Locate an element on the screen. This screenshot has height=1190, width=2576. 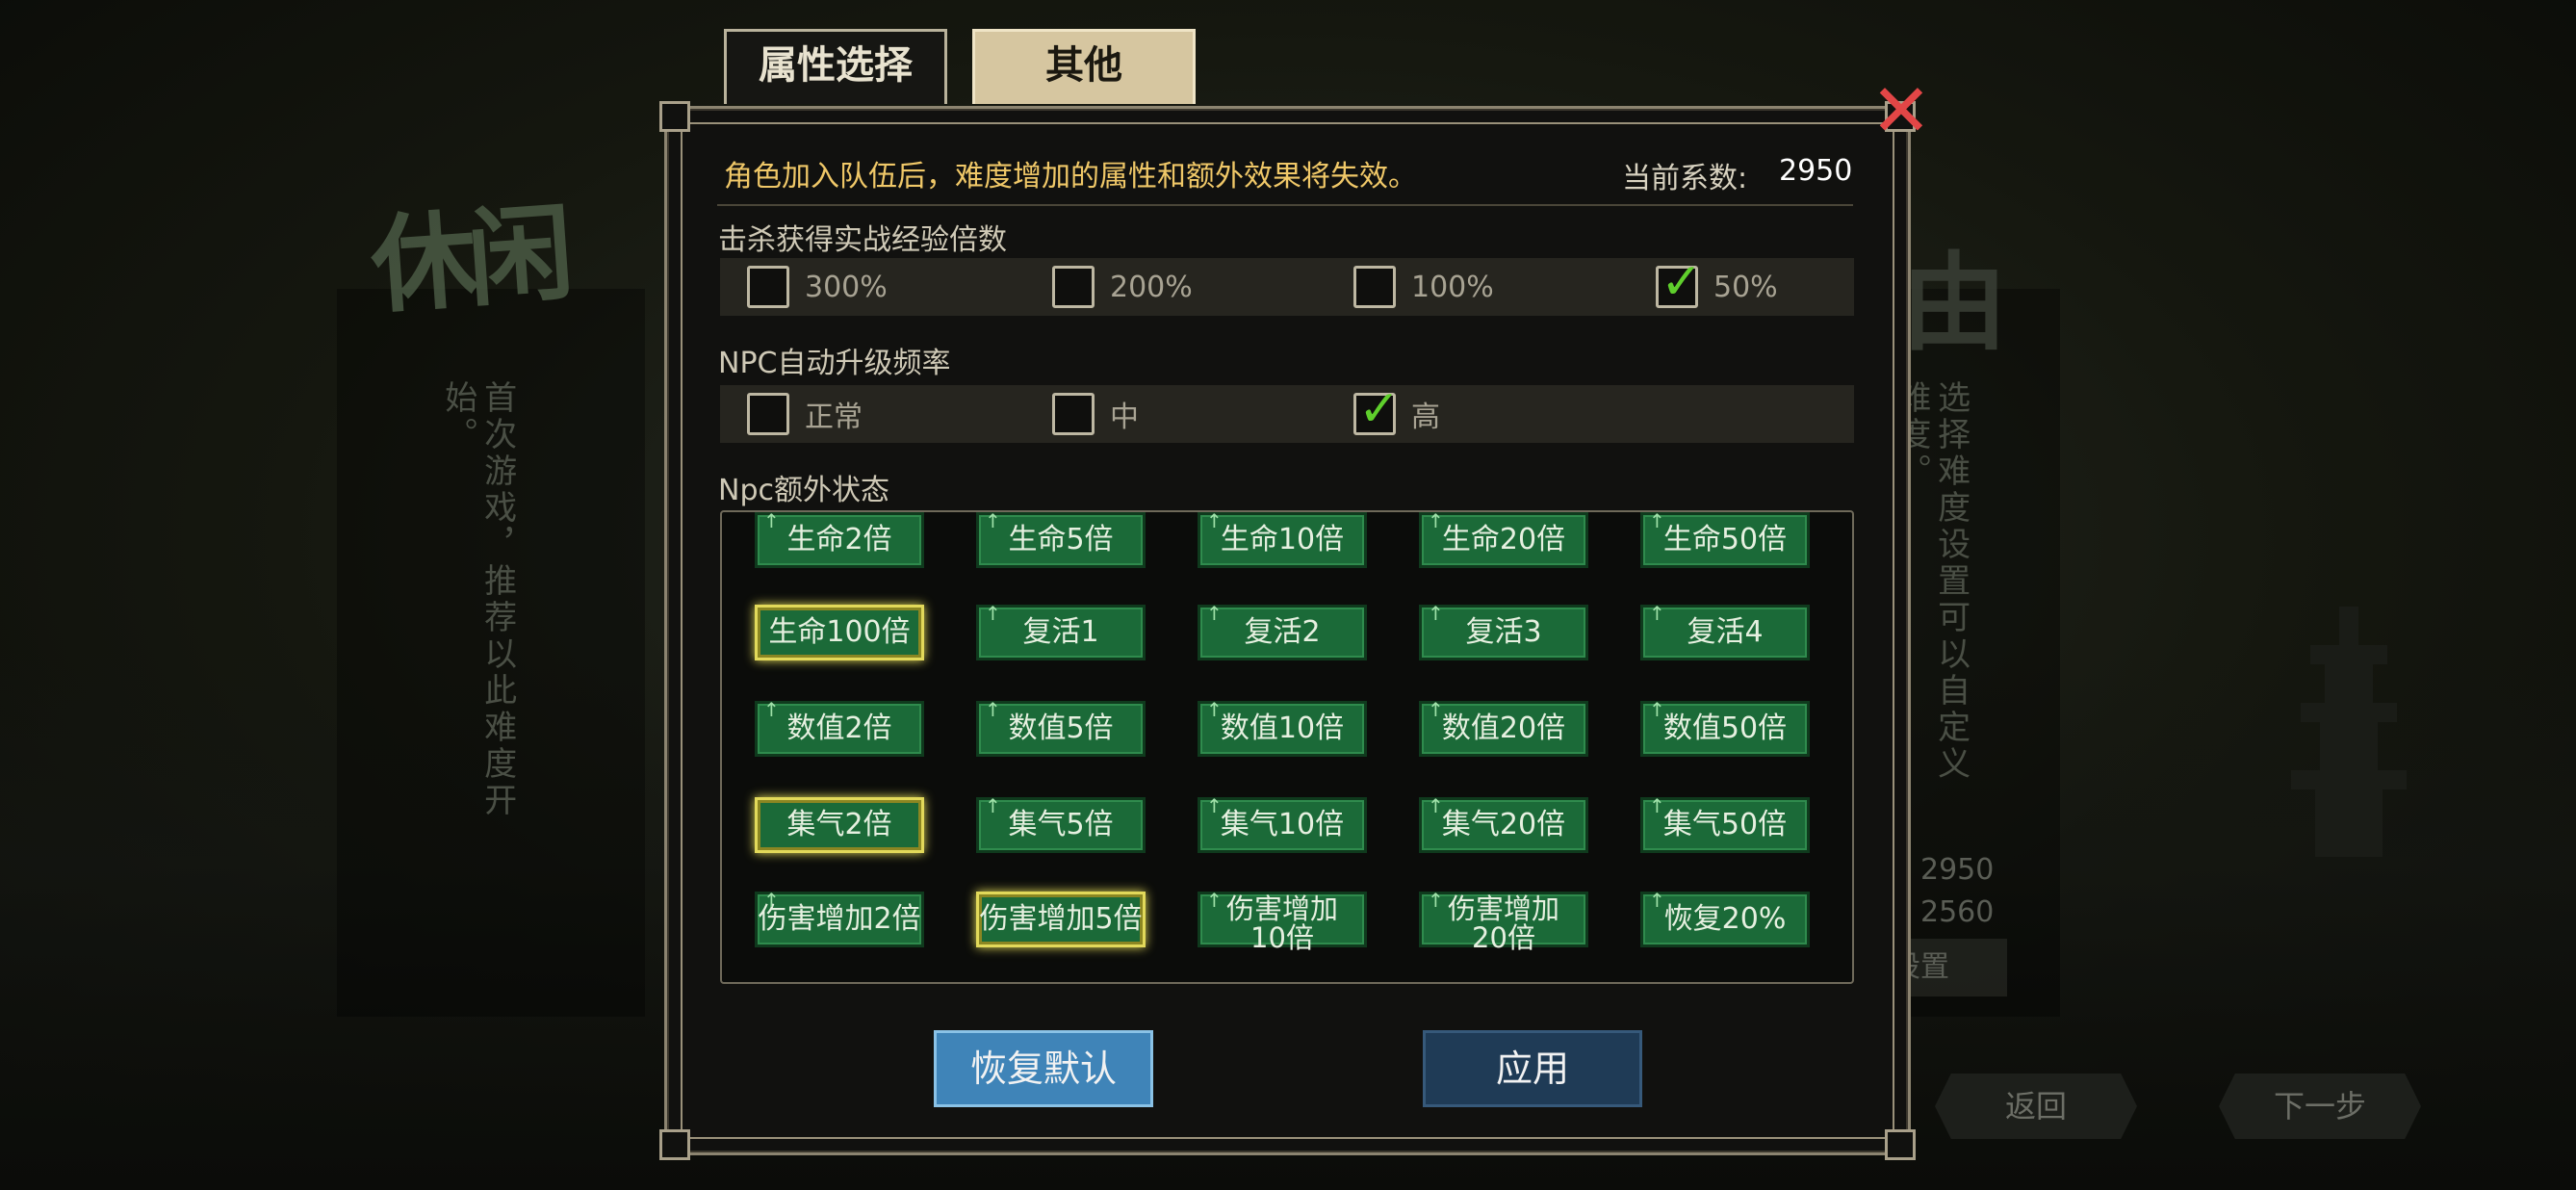
status-button-label: 集气20倍 is located at coordinates (1504, 825).